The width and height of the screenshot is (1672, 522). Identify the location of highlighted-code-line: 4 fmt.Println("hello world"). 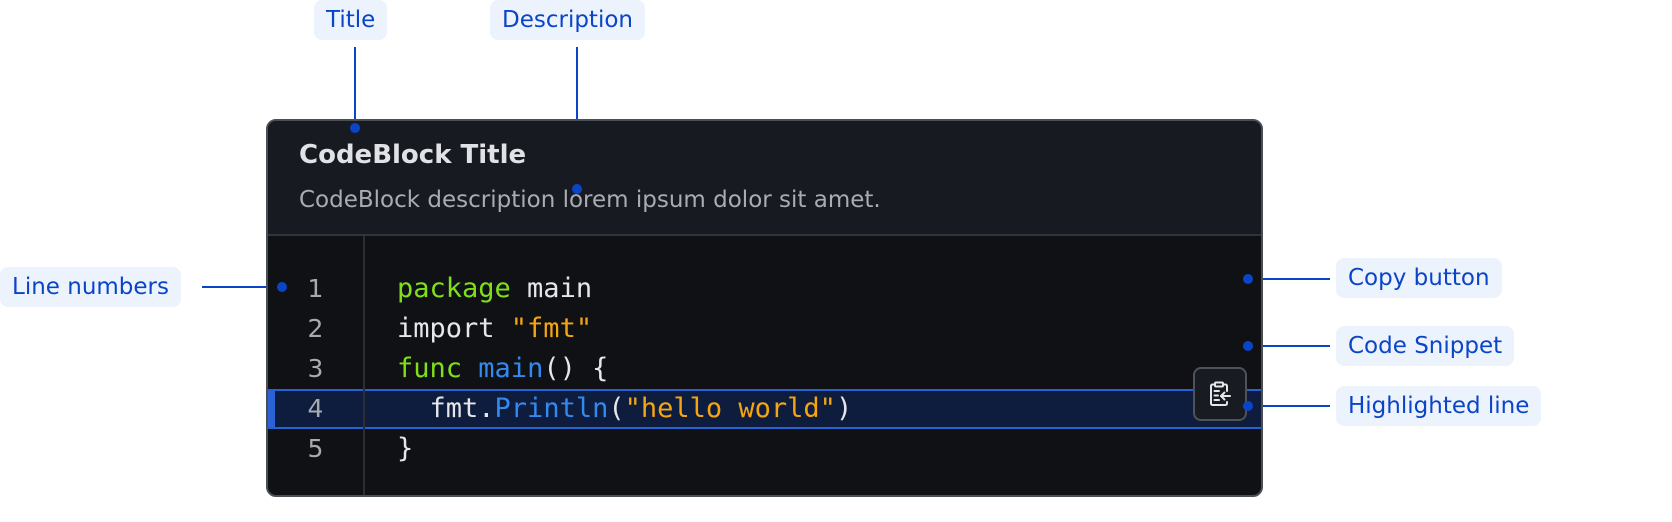
(764, 409).